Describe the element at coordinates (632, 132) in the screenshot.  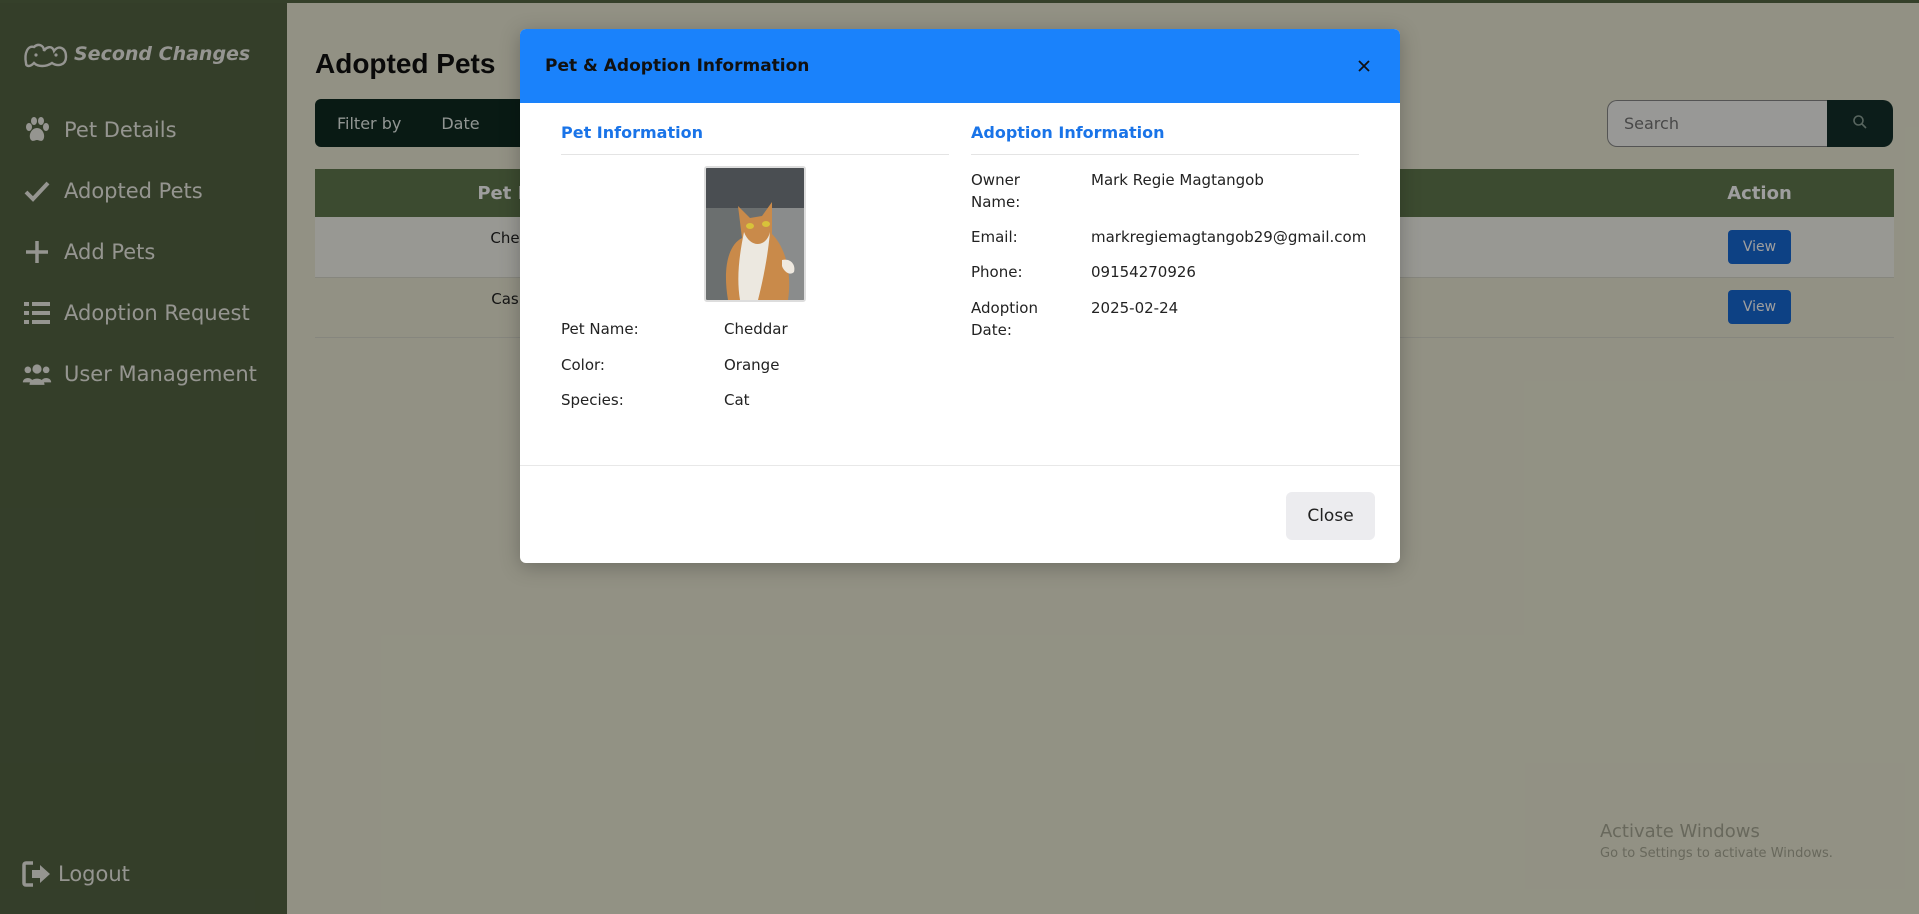
I see `pet-information-heading: Pet Information` at that location.